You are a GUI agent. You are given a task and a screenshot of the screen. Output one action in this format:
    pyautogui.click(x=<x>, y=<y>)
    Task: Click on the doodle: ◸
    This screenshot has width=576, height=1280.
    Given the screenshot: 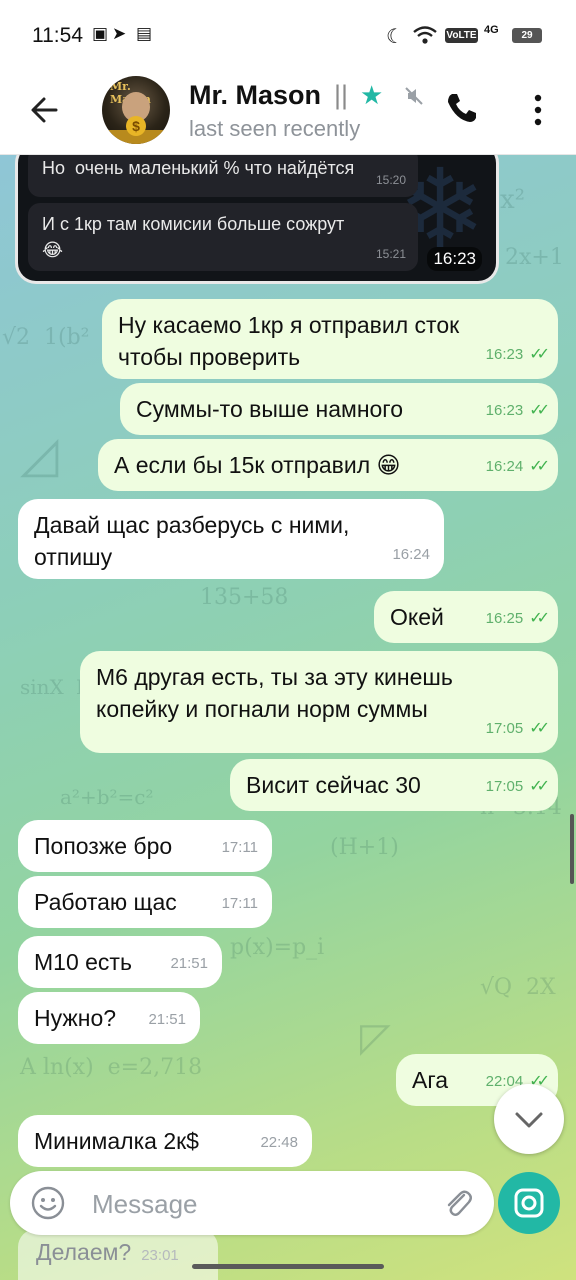 What is the action you would take?
    pyautogui.click(x=375, y=1038)
    